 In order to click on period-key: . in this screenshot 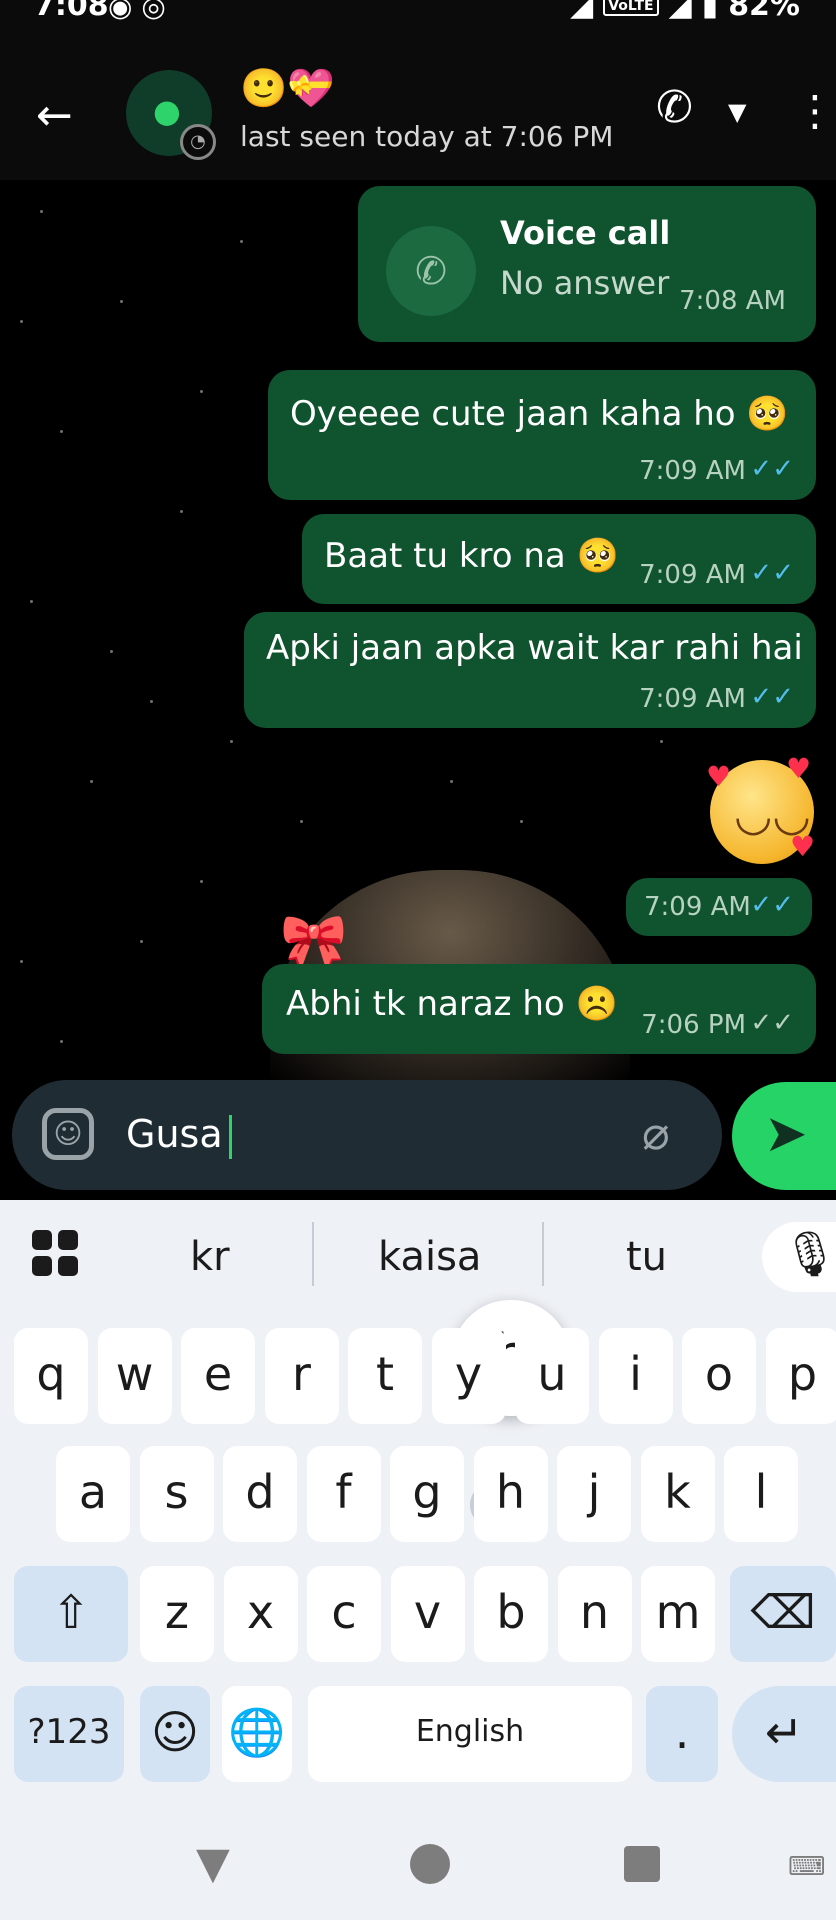, I will do `click(682, 1734)`.